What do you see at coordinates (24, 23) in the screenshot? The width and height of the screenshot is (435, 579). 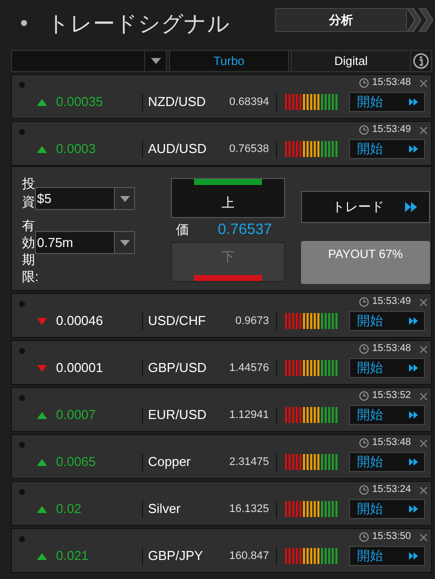 I see `bullet-icon` at bounding box center [24, 23].